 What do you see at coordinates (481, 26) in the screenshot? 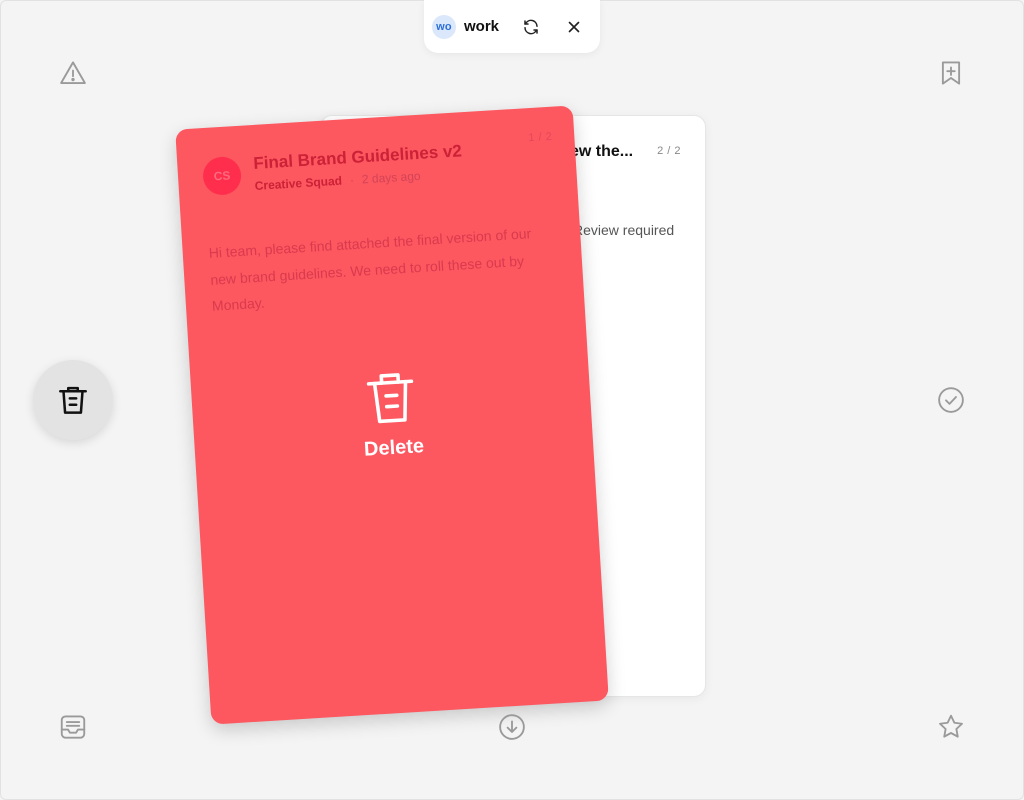
I see `workspace-name: work` at bounding box center [481, 26].